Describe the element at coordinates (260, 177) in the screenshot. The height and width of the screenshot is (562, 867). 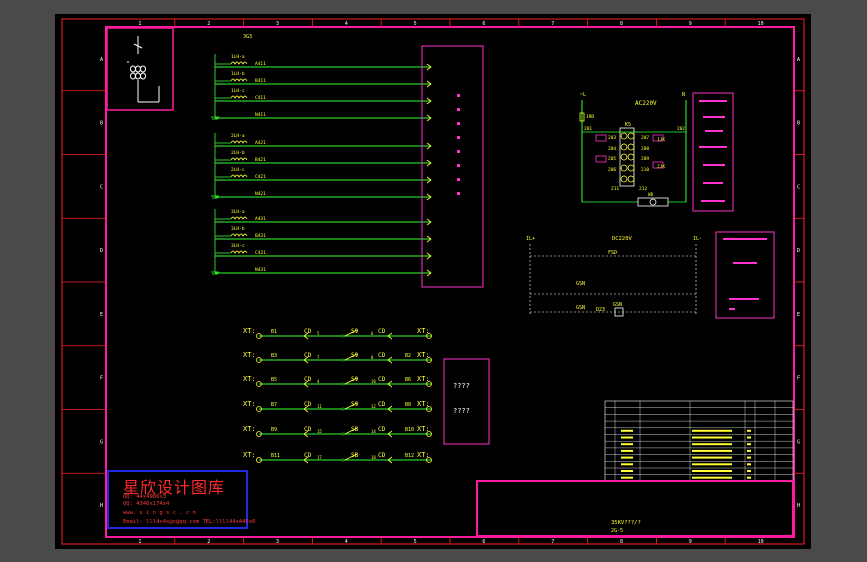
I see `ct-wire-label: C421` at that location.